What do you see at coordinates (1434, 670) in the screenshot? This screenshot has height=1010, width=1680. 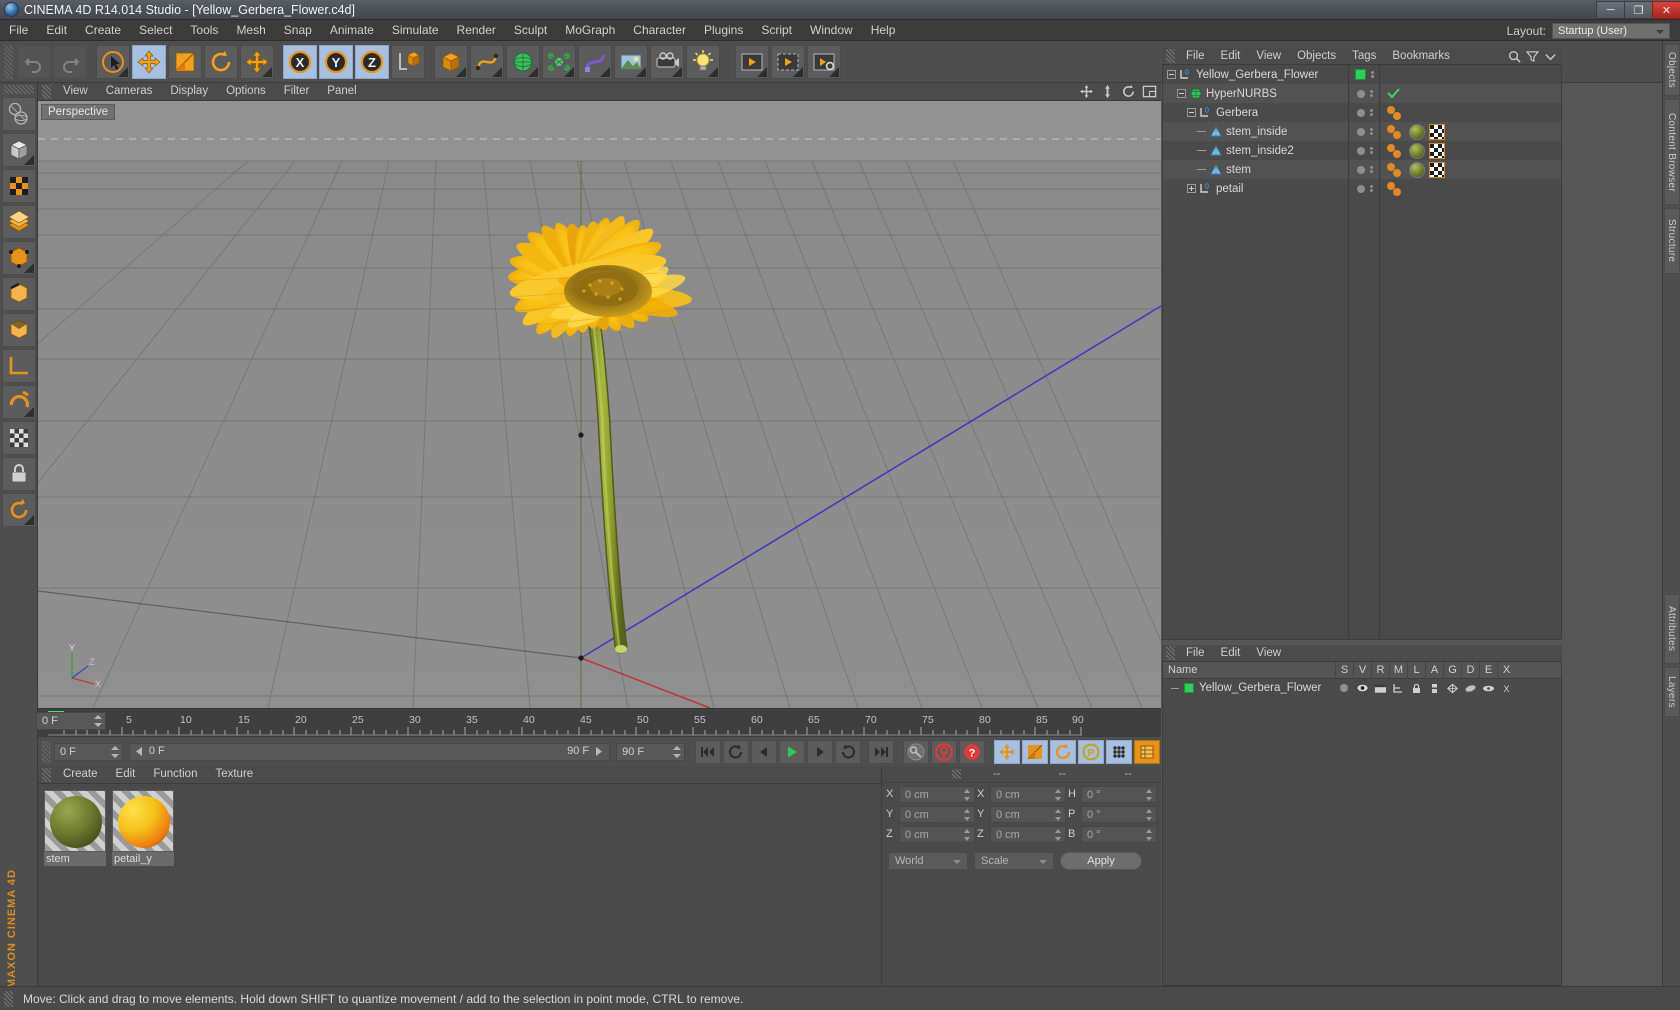 I see `layer-col-a: A` at bounding box center [1434, 670].